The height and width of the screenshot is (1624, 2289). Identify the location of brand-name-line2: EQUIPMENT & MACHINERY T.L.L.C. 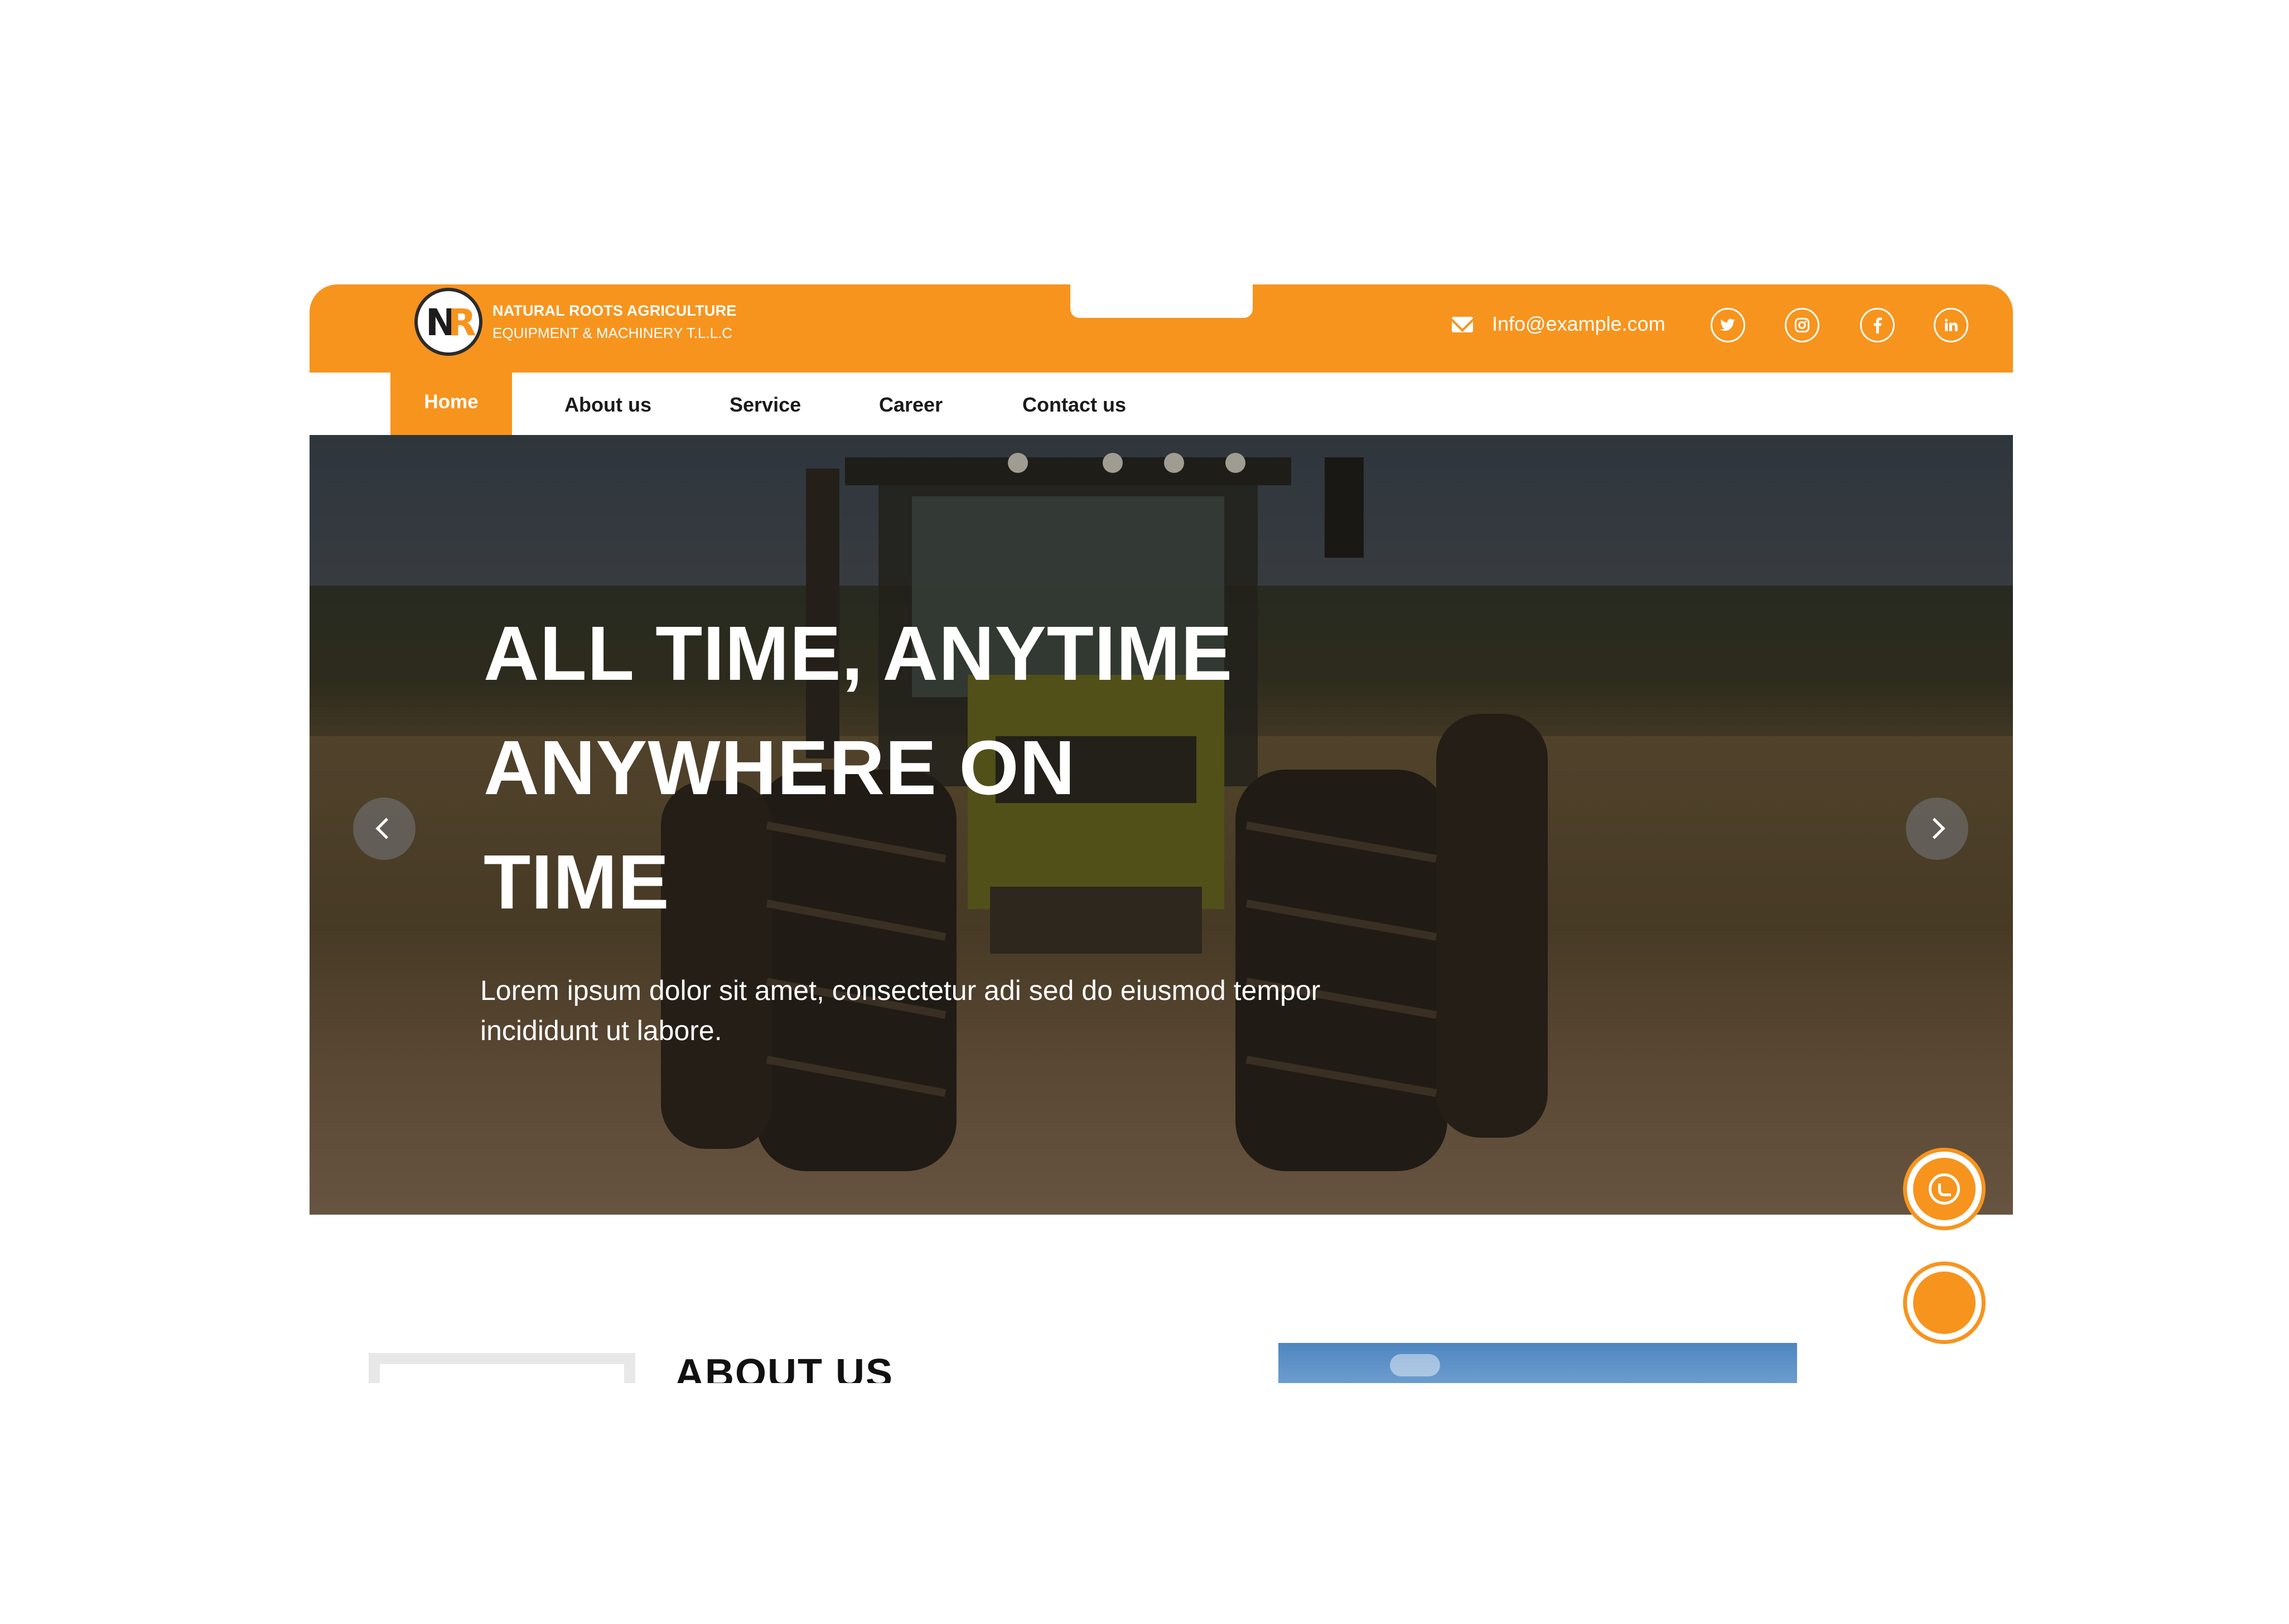
(612, 333).